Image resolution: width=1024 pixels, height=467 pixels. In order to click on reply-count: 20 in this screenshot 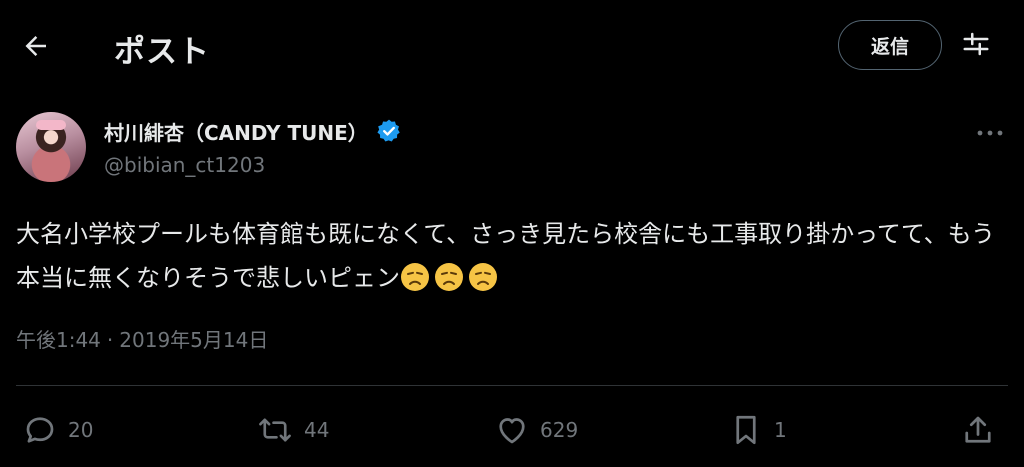, I will do `click(81, 430)`.